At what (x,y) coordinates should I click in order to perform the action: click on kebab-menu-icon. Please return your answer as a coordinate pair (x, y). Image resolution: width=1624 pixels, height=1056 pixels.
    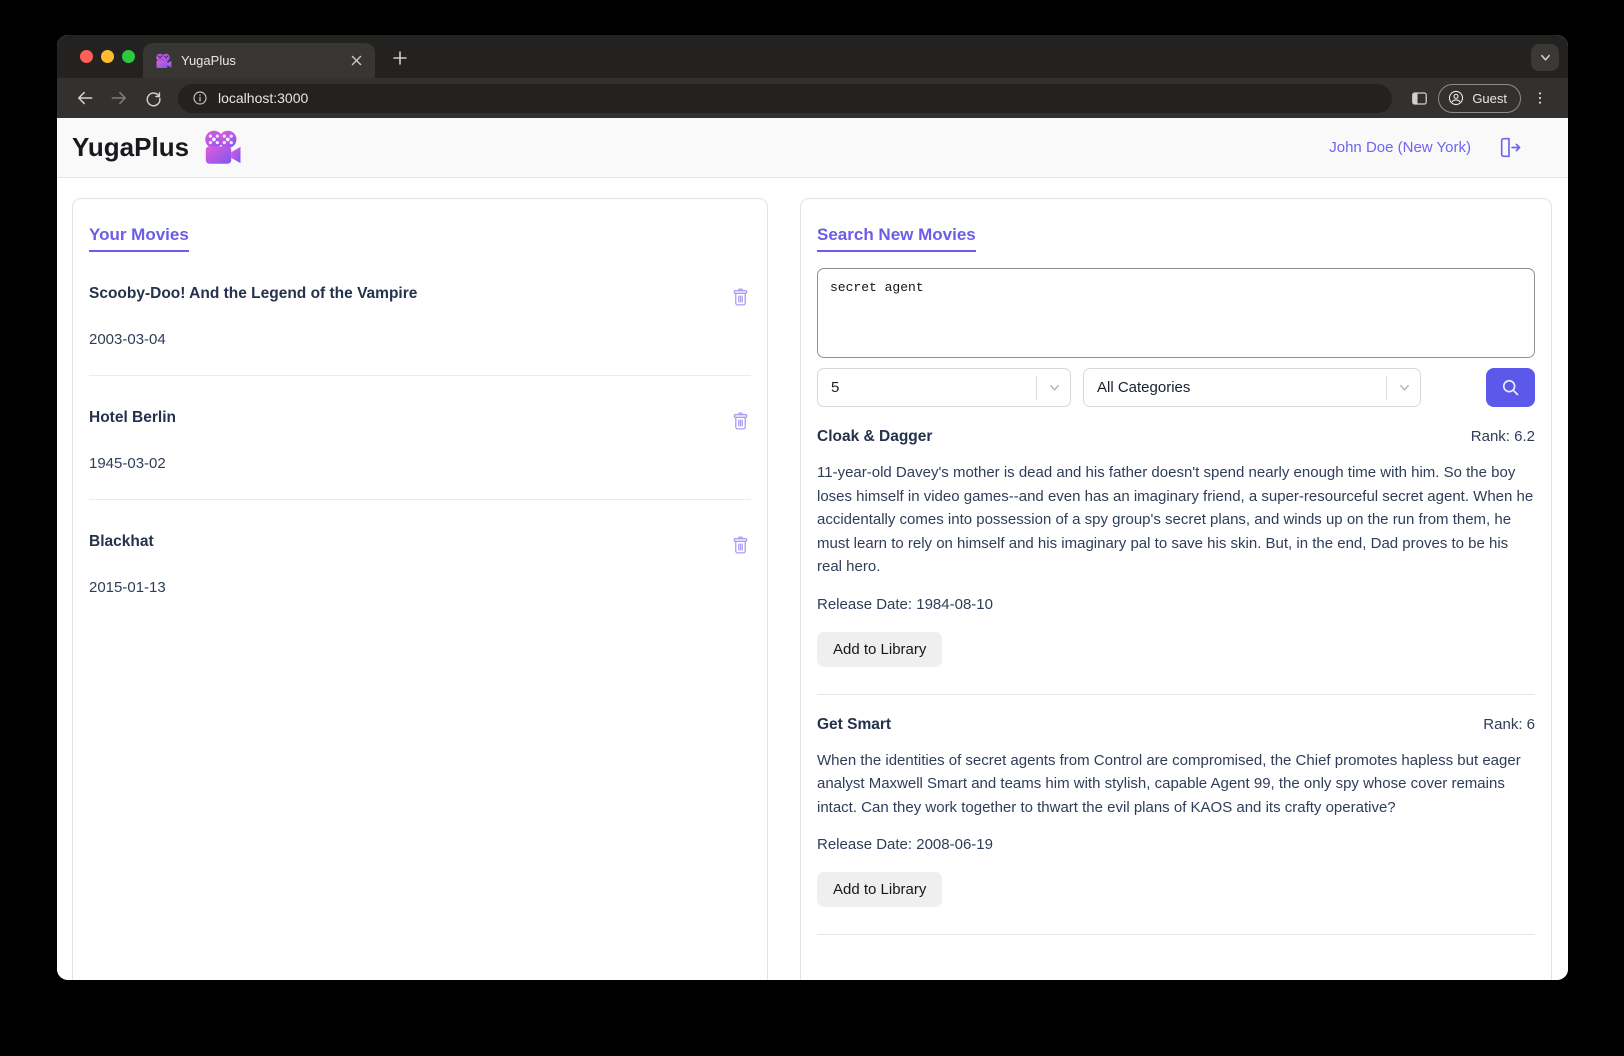
    Looking at the image, I should click on (1540, 98).